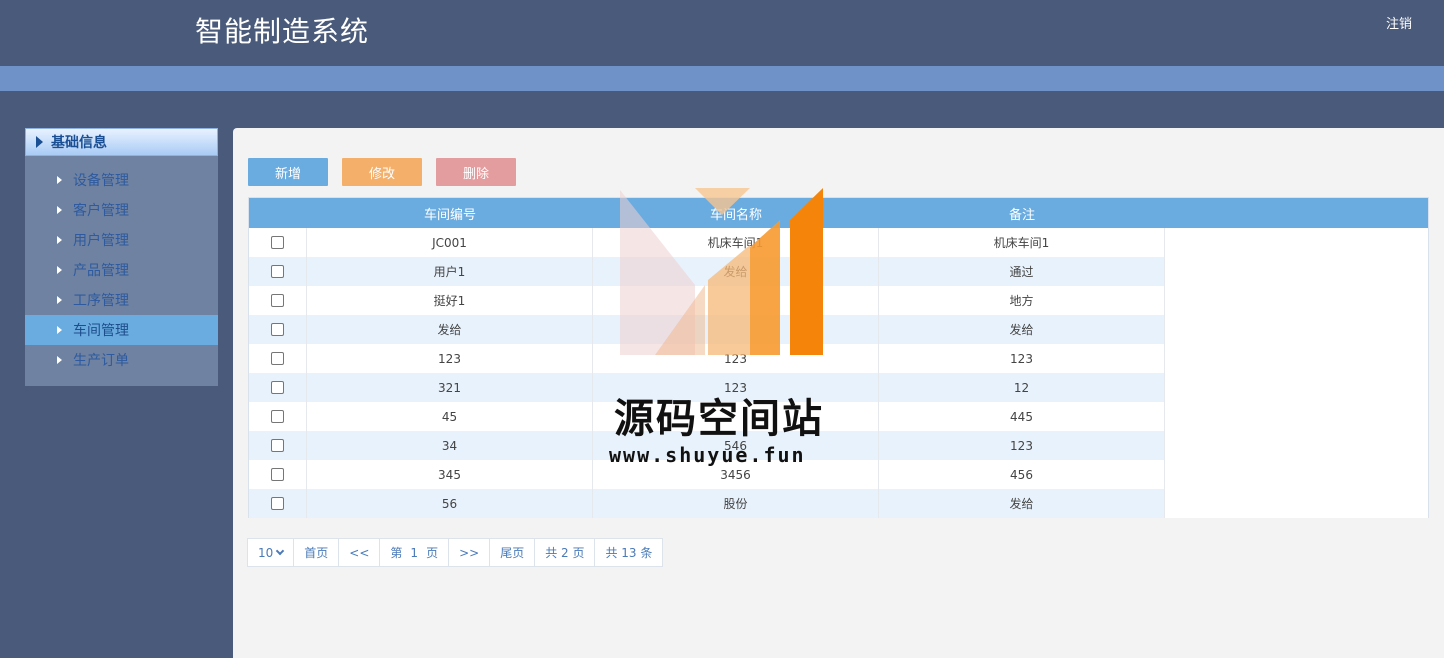 The image size is (1444, 658). I want to click on toolbar: 新增 修改 删除, so click(389, 172).